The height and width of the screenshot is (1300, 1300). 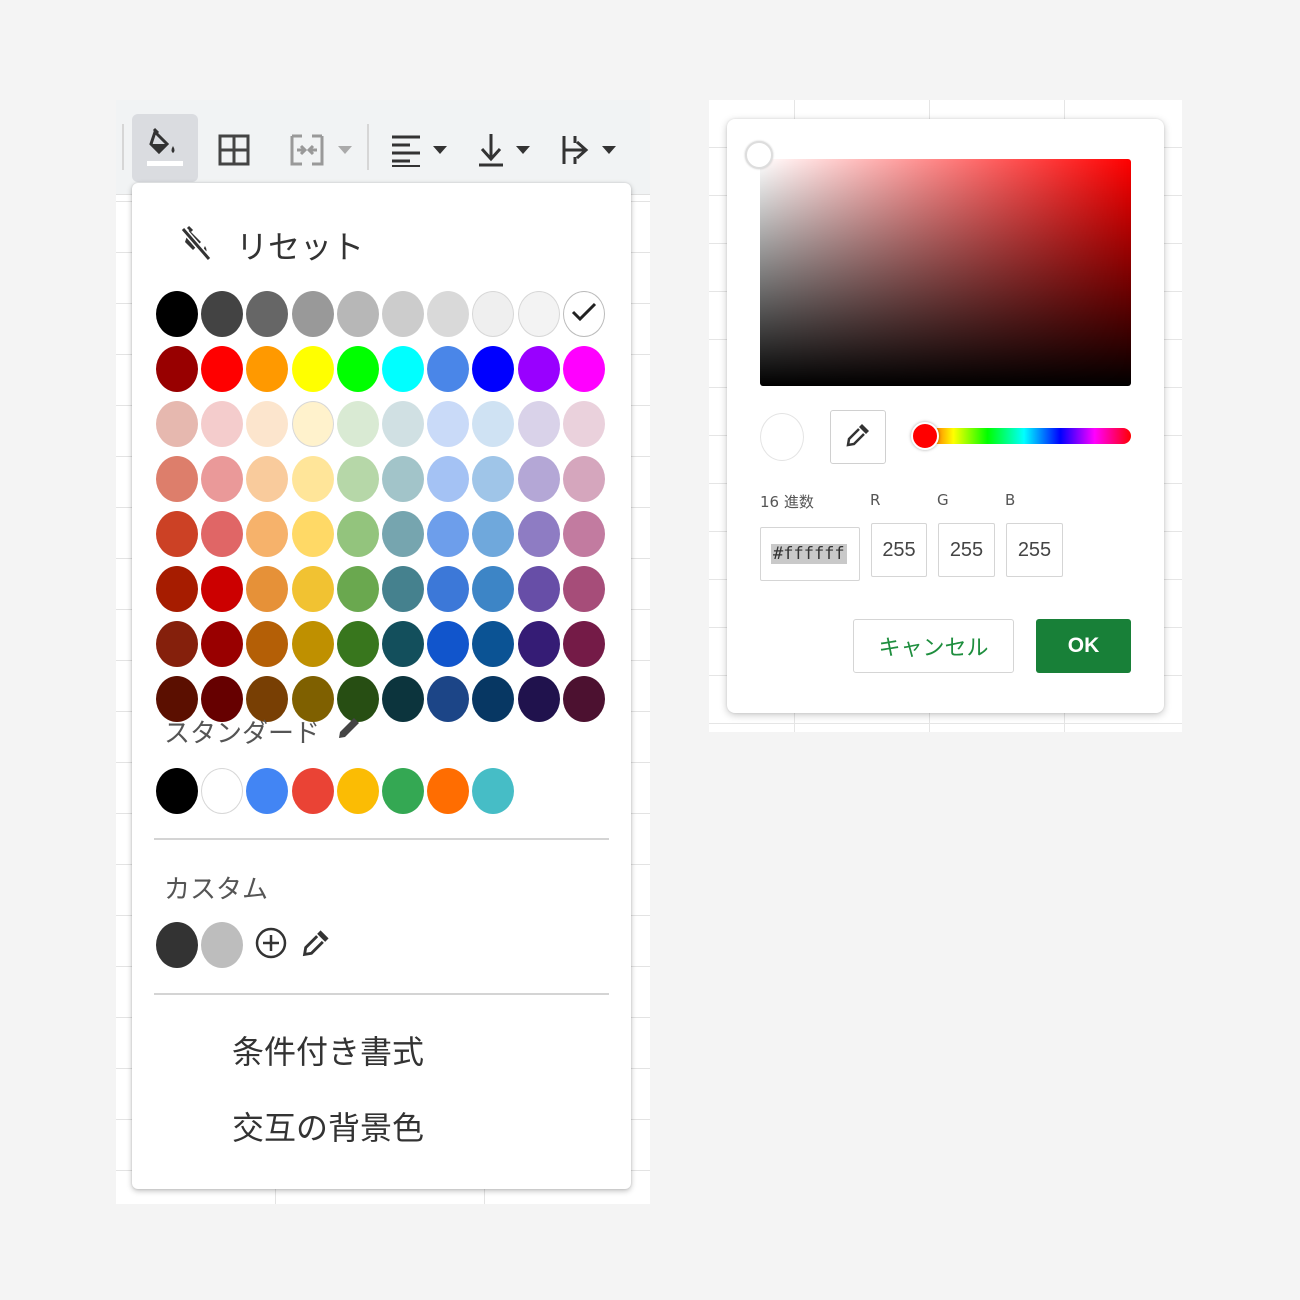 What do you see at coordinates (933, 646) in the screenshot?
I see `cancel-button: キャンセル` at bounding box center [933, 646].